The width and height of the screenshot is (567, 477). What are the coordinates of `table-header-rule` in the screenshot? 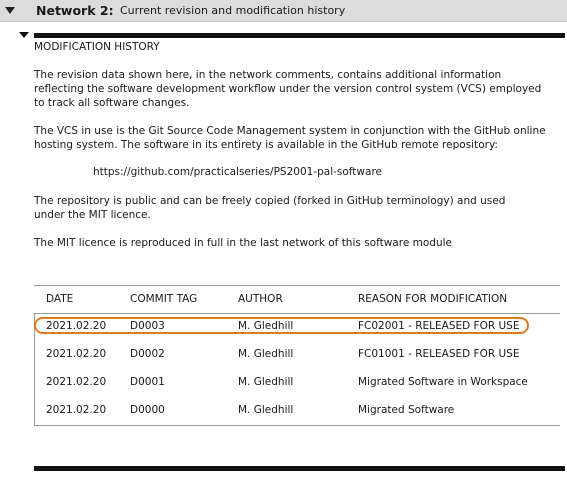 It's located at (297, 313).